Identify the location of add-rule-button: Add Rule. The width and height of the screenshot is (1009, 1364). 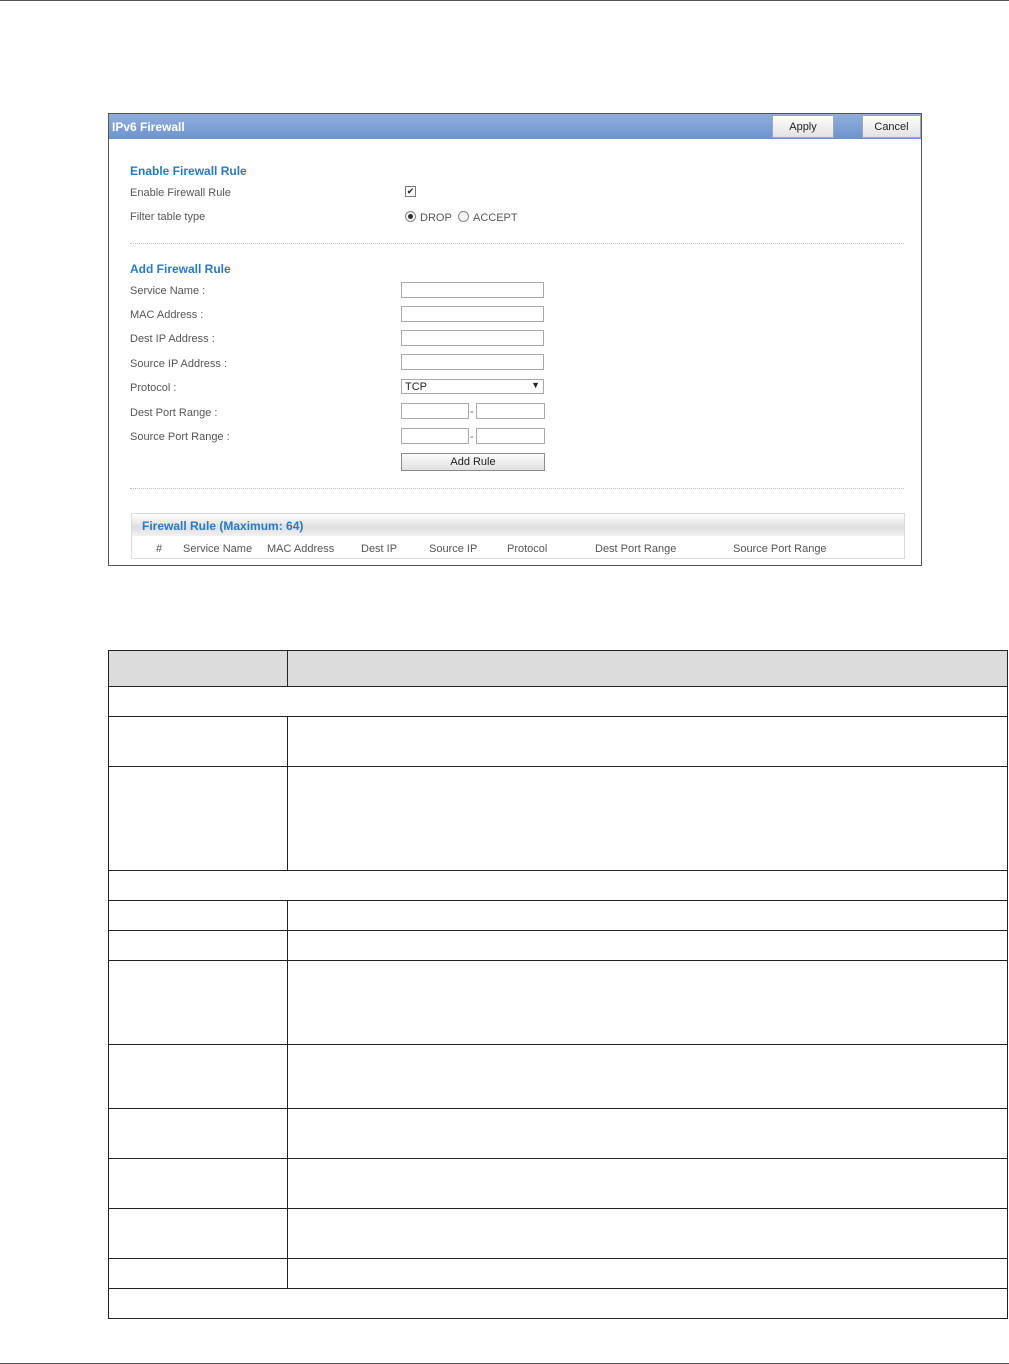
(473, 462).